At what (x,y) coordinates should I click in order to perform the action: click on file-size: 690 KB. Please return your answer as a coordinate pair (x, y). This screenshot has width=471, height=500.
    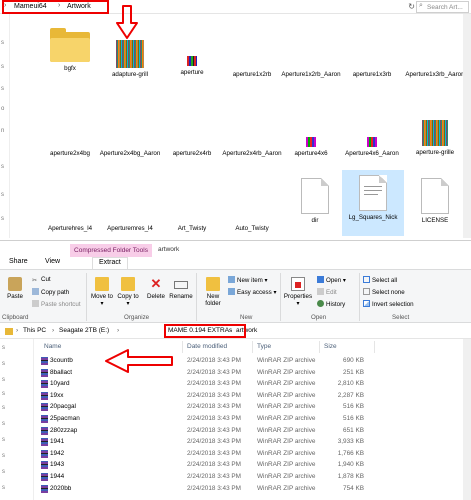
    Looking at the image, I should click on (353, 360).